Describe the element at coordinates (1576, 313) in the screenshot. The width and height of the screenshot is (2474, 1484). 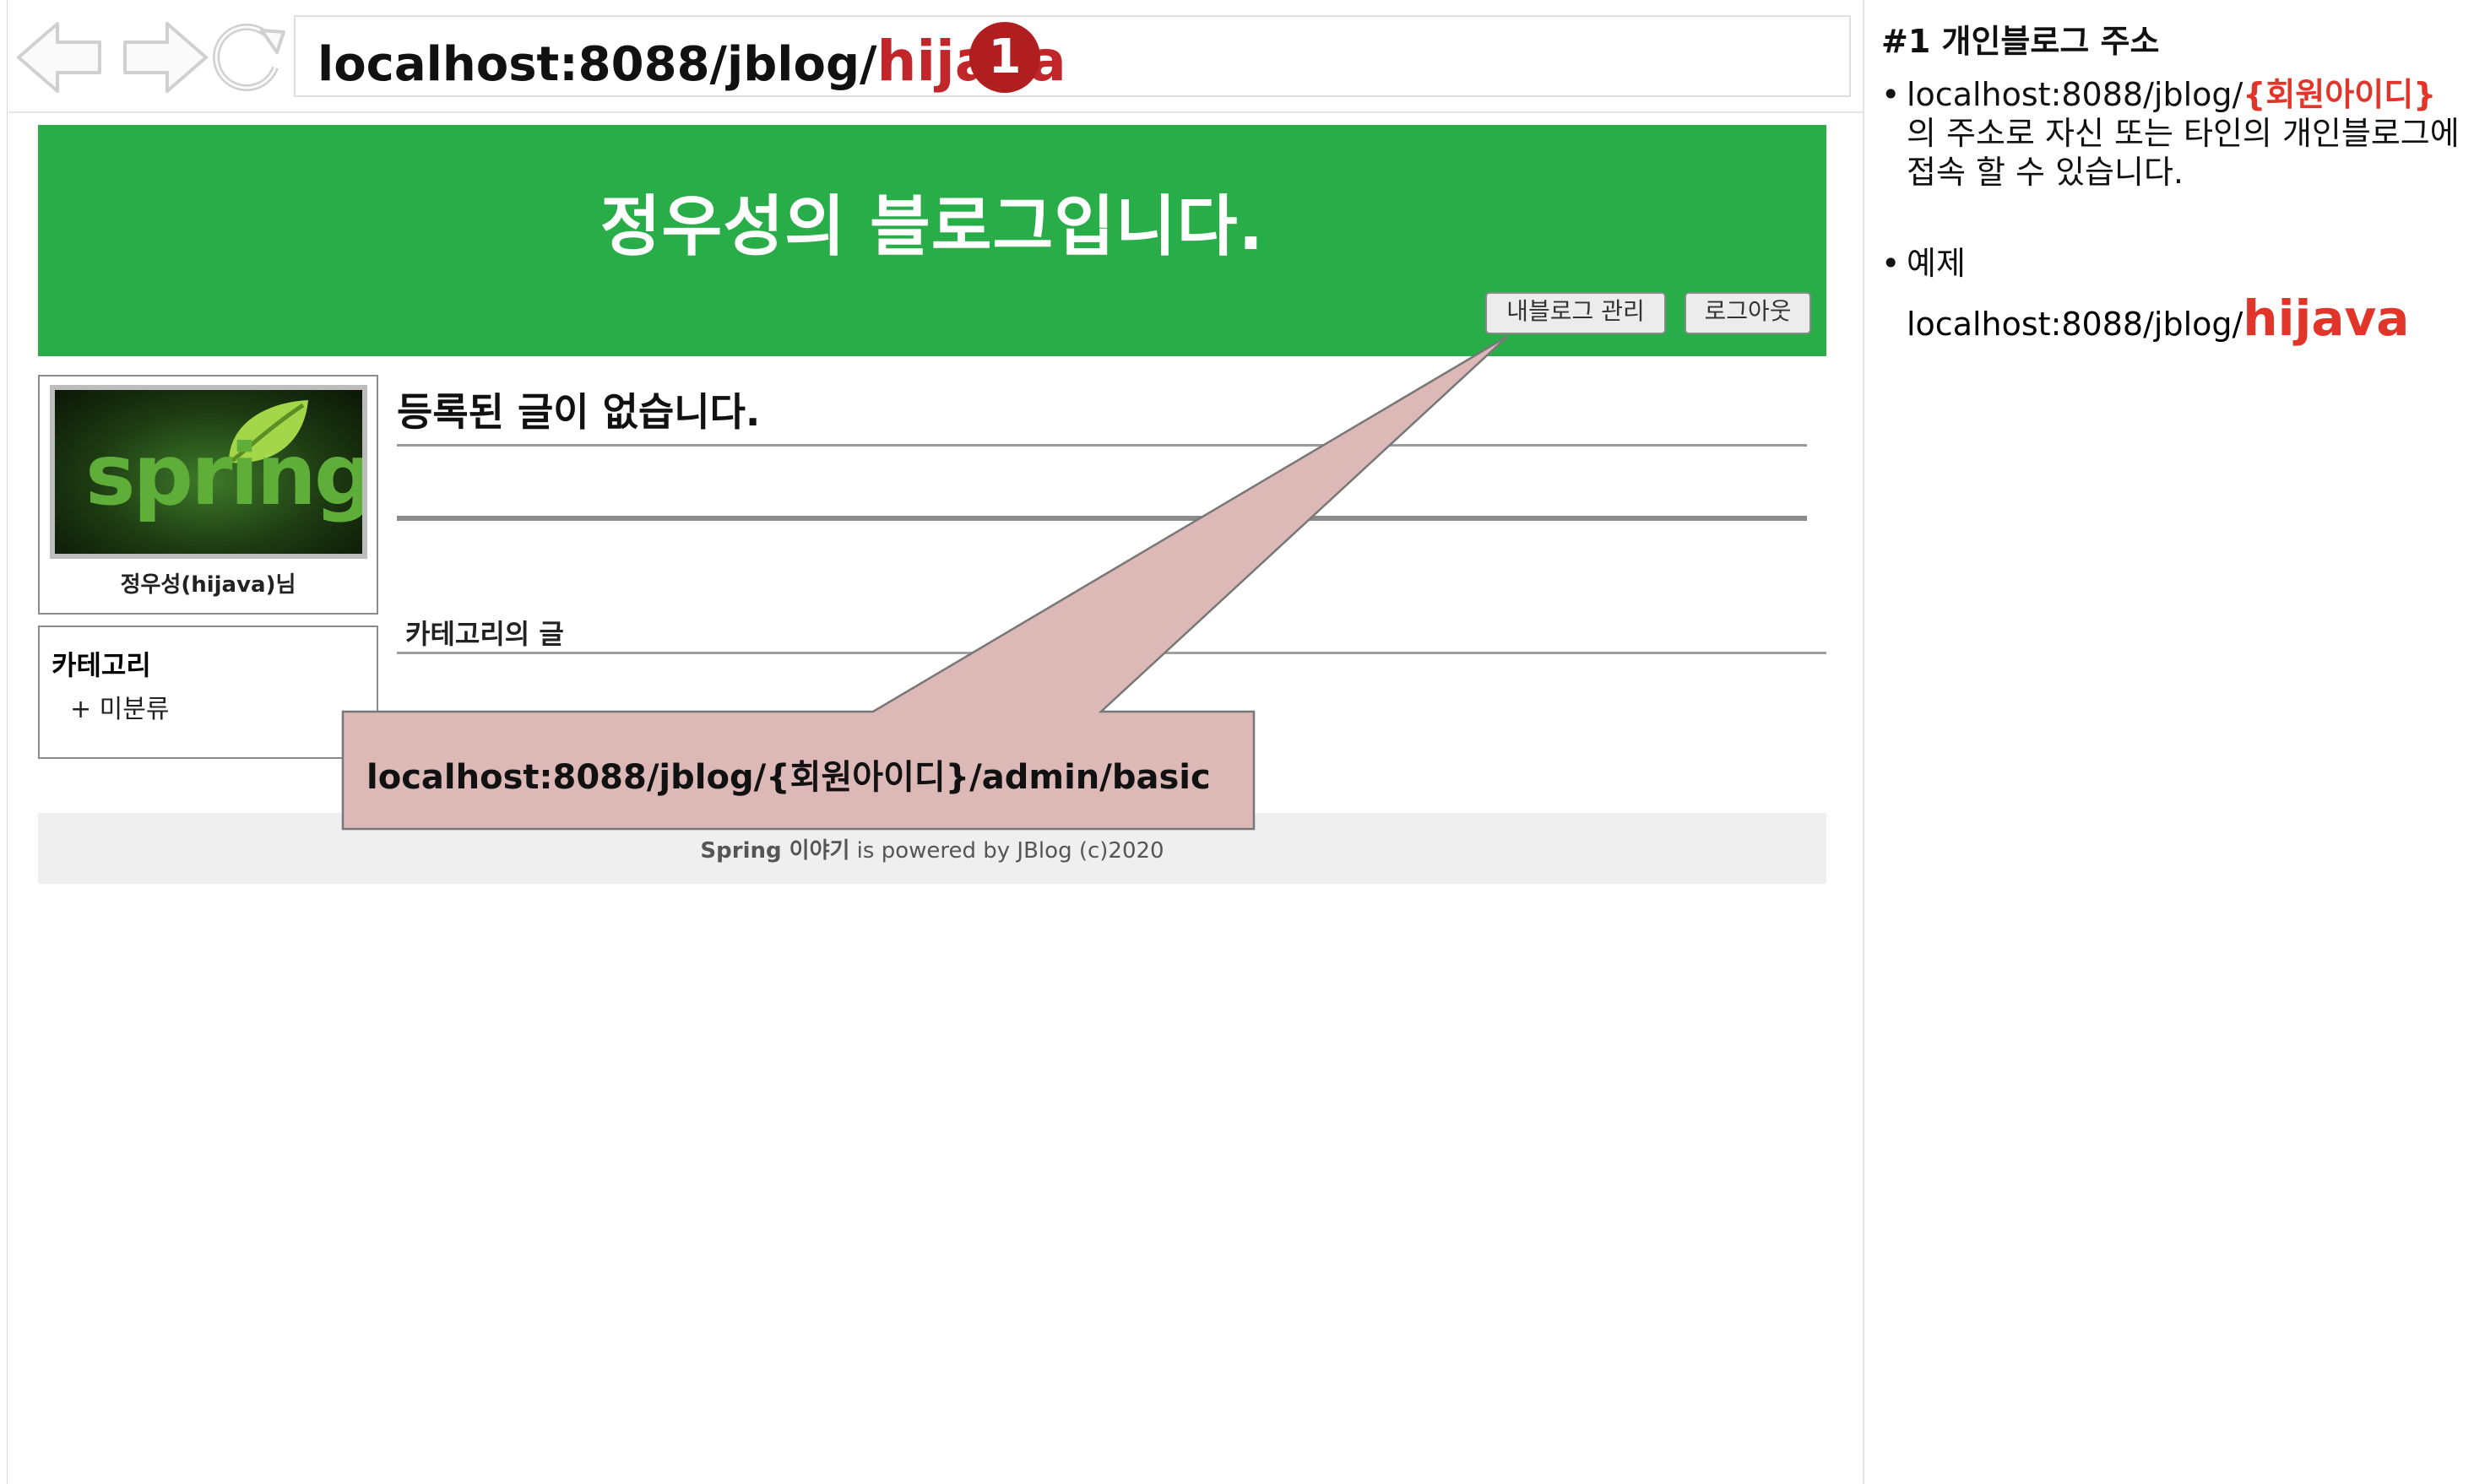
I see `my-blog-admin-button: 내블로그 관리` at that location.